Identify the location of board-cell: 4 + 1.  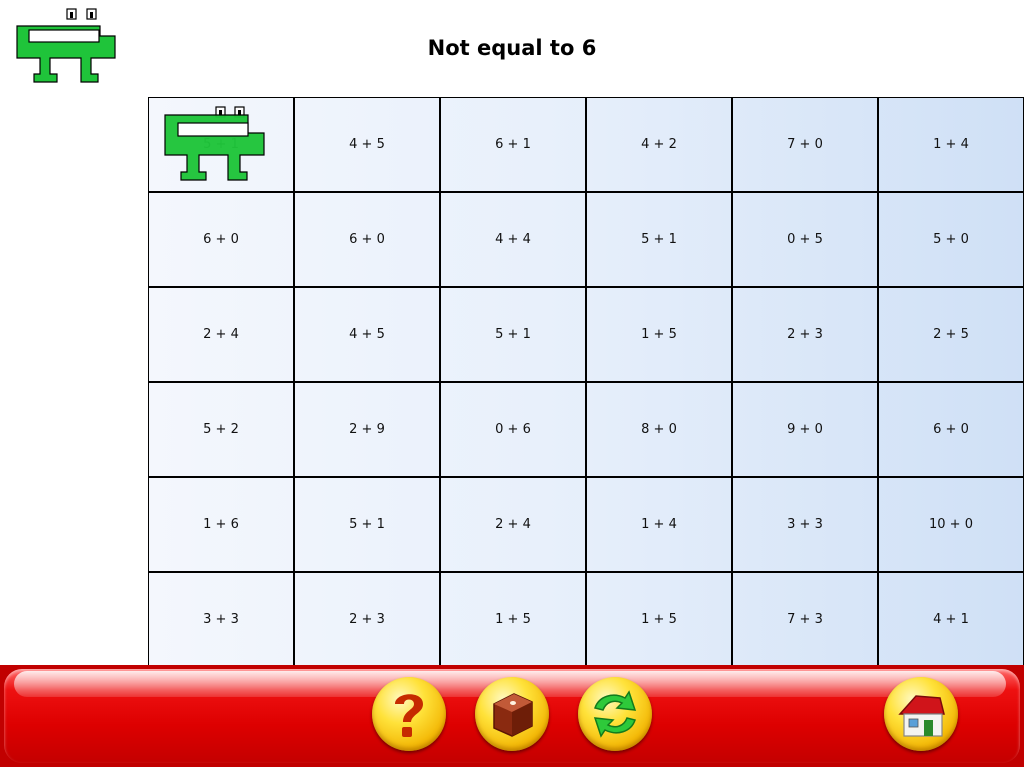
(951, 619).